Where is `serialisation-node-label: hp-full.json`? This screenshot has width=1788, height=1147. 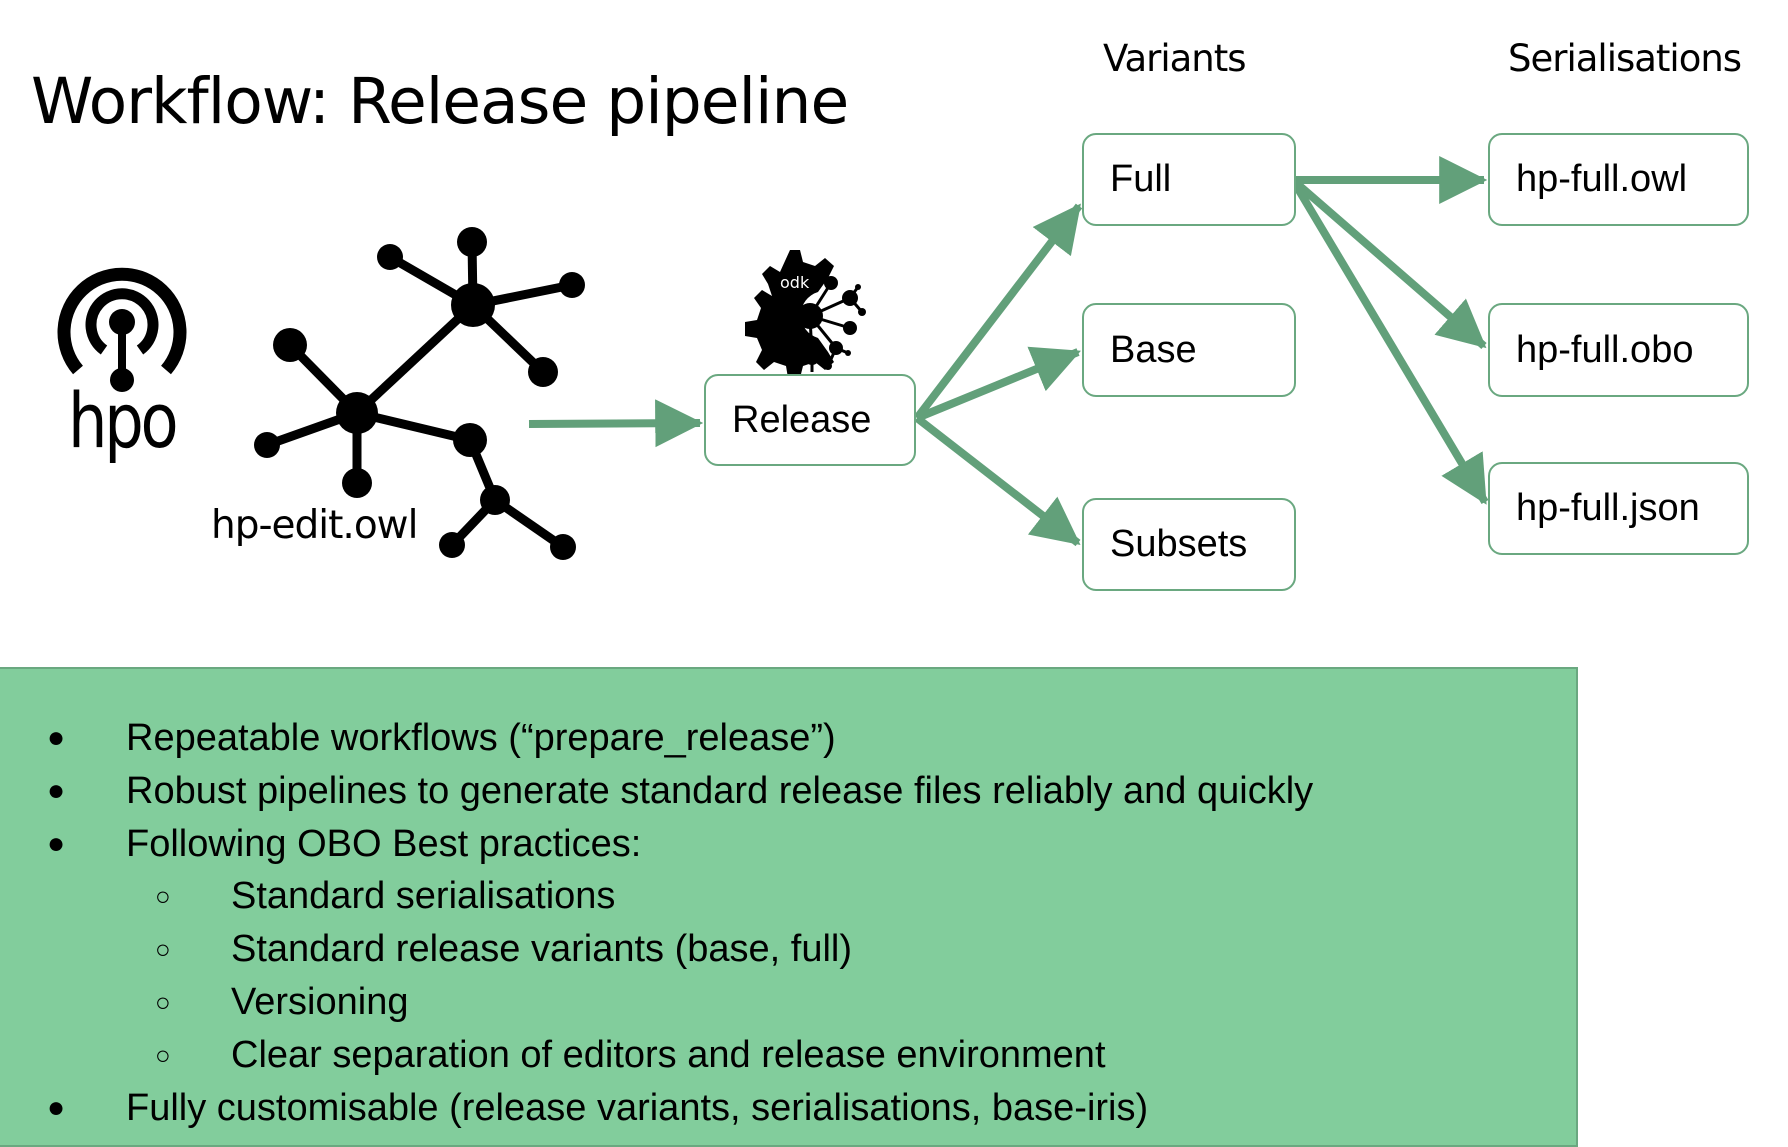 serialisation-node-label: hp-full.json is located at coordinates (1608, 508).